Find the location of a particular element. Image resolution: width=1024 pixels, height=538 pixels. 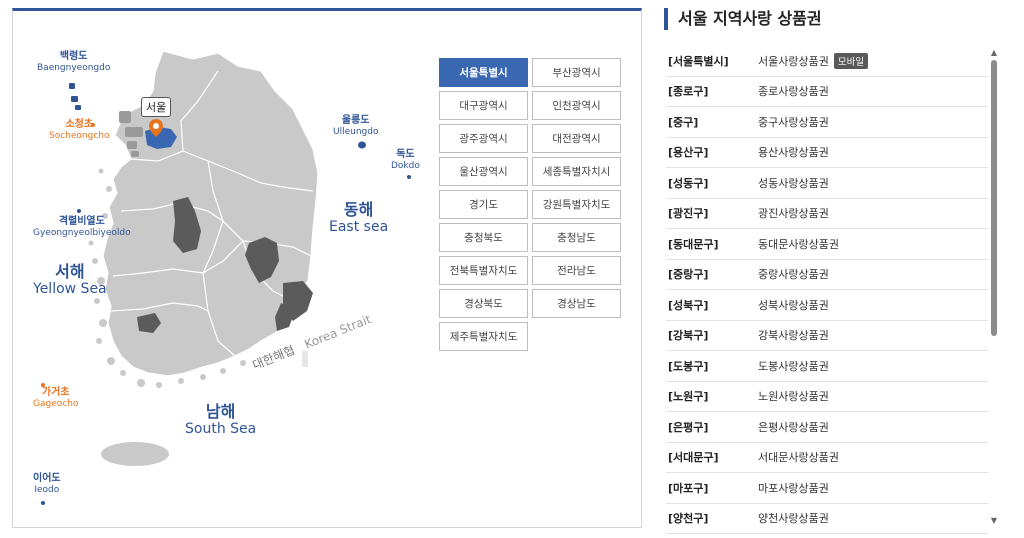

list-item: [광진구] 광진사랑상품권 is located at coordinates (827, 214).